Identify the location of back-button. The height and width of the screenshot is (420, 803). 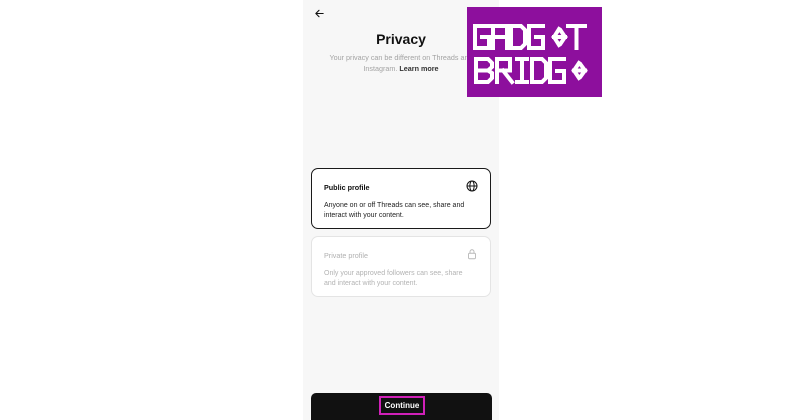
(319, 13).